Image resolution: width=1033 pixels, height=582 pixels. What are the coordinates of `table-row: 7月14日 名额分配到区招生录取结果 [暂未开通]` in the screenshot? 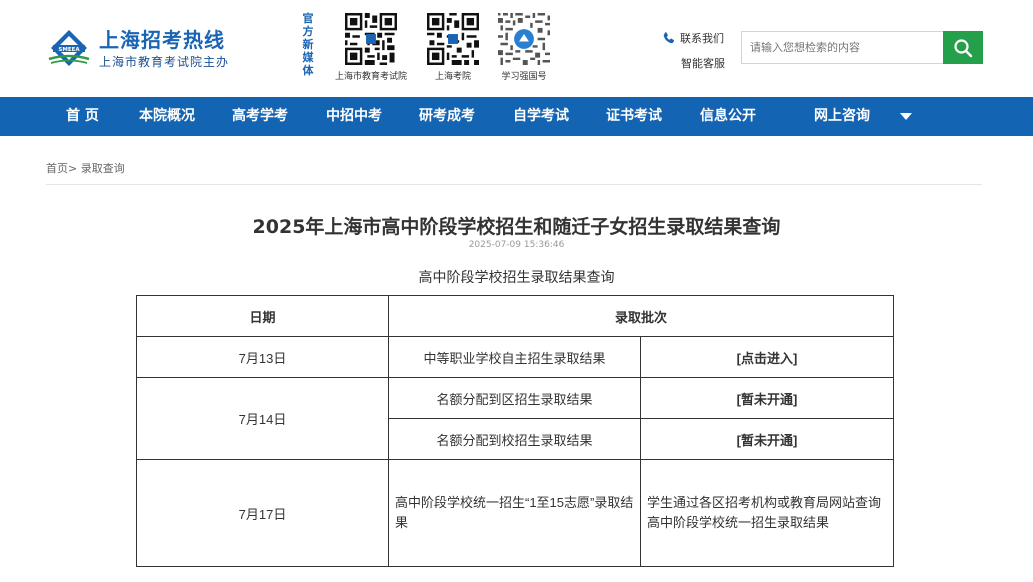 It's located at (515, 418).